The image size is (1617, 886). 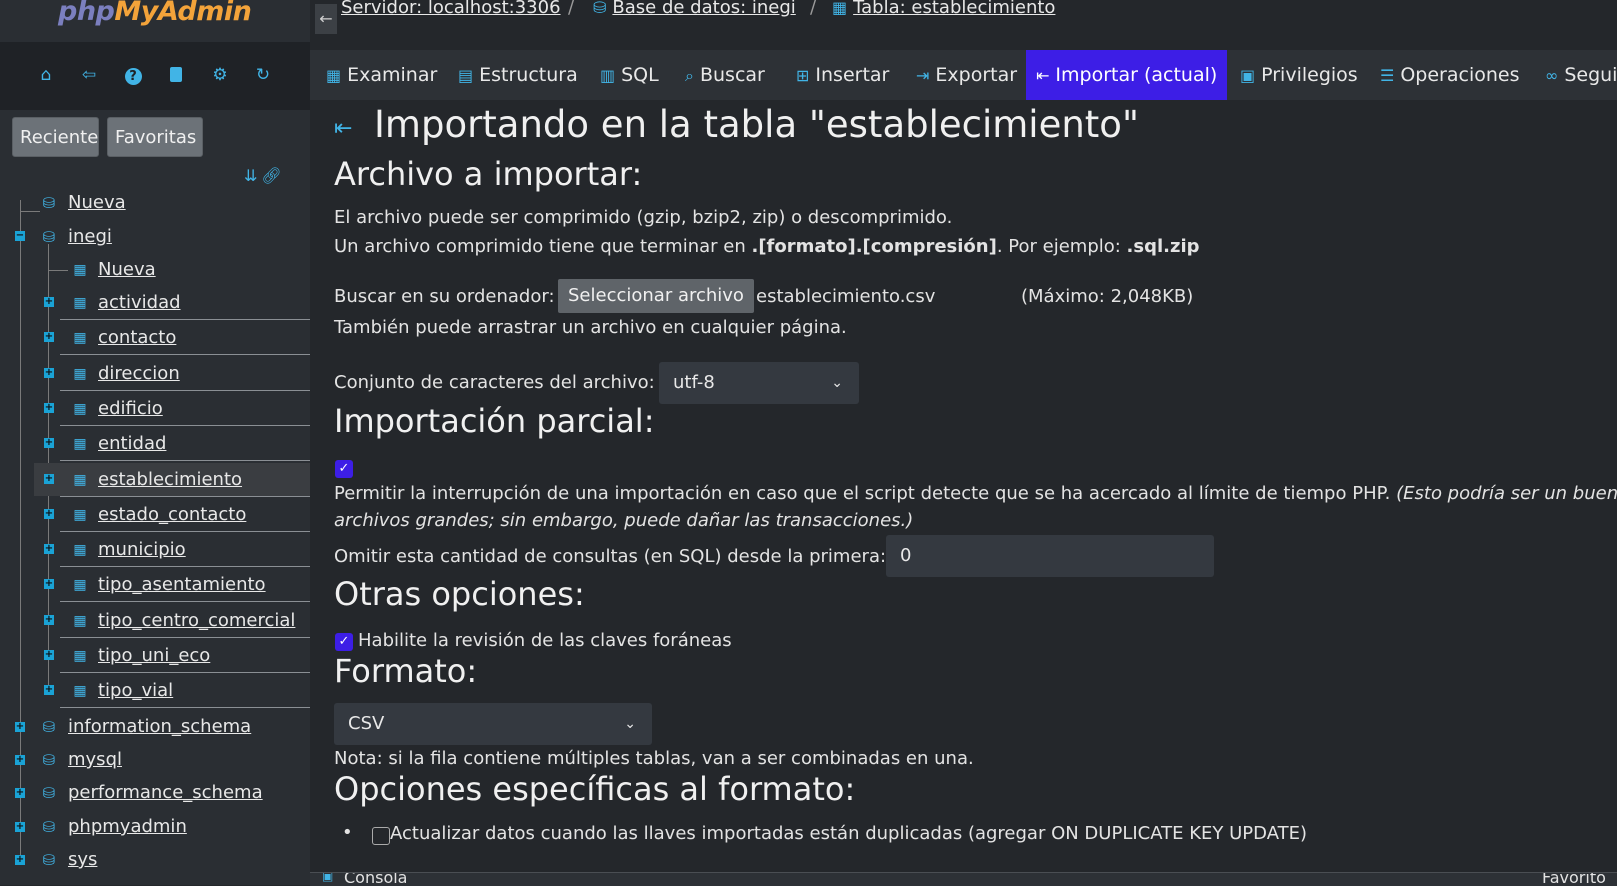 What do you see at coordinates (1574, 879) in the screenshot?
I see `console-favorites: Favorito` at bounding box center [1574, 879].